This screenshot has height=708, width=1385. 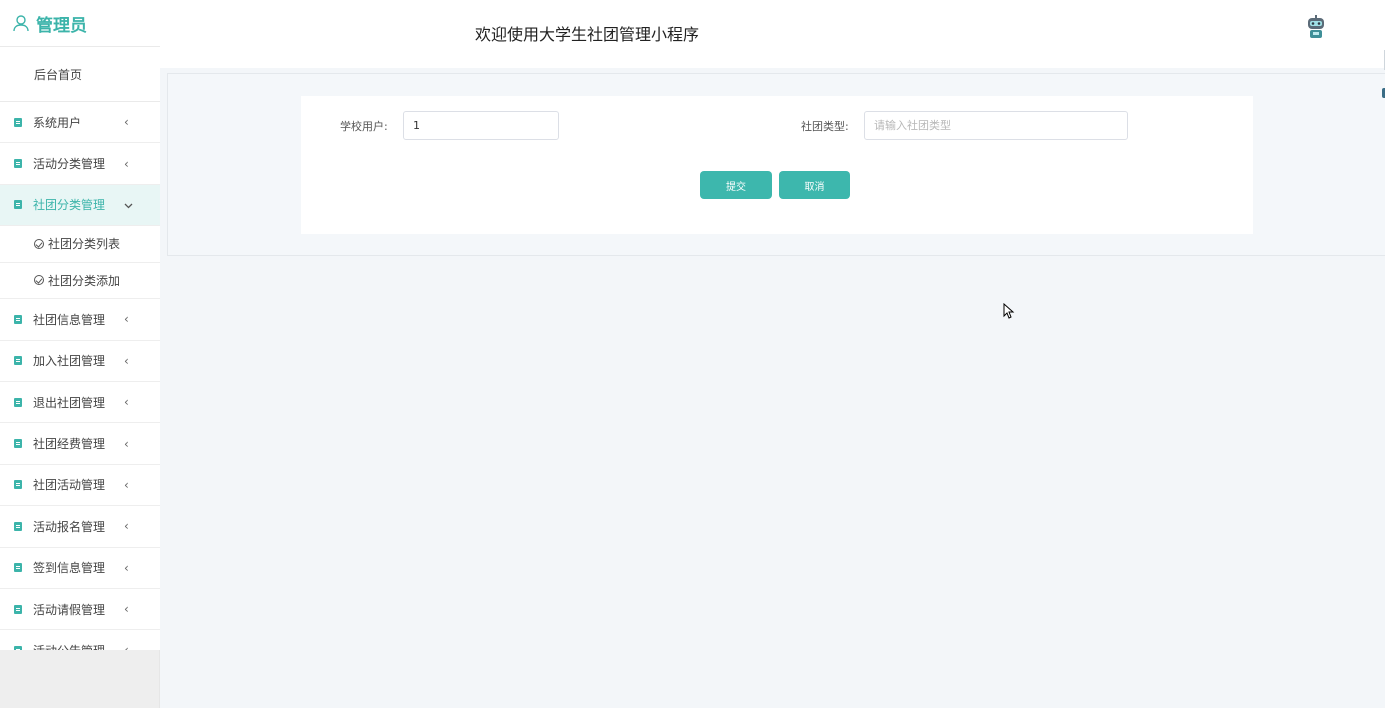 I want to click on sidebar-item-label: 社团信息管理, so click(x=69, y=319).